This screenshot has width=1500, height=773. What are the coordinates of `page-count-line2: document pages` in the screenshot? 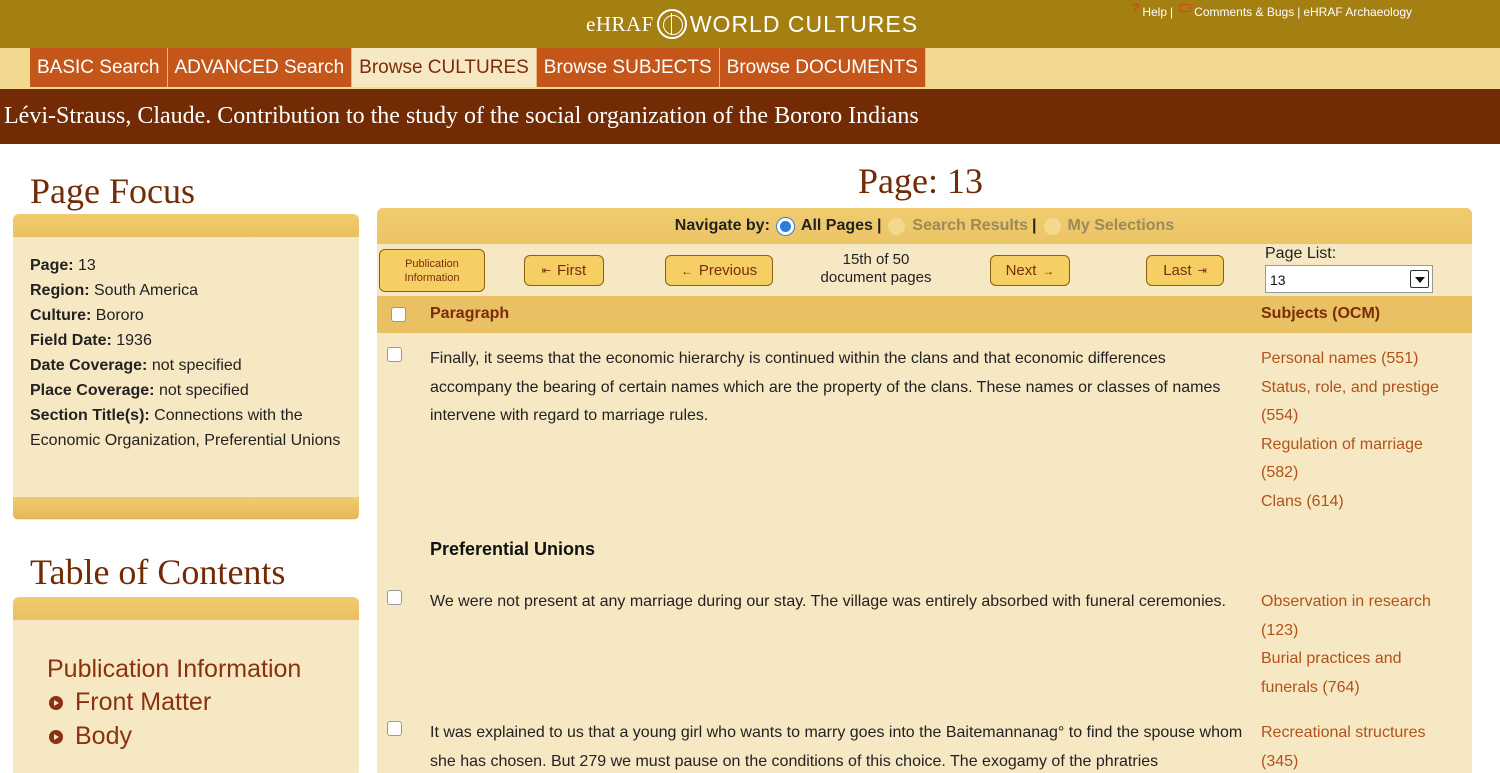 It's located at (876, 277).